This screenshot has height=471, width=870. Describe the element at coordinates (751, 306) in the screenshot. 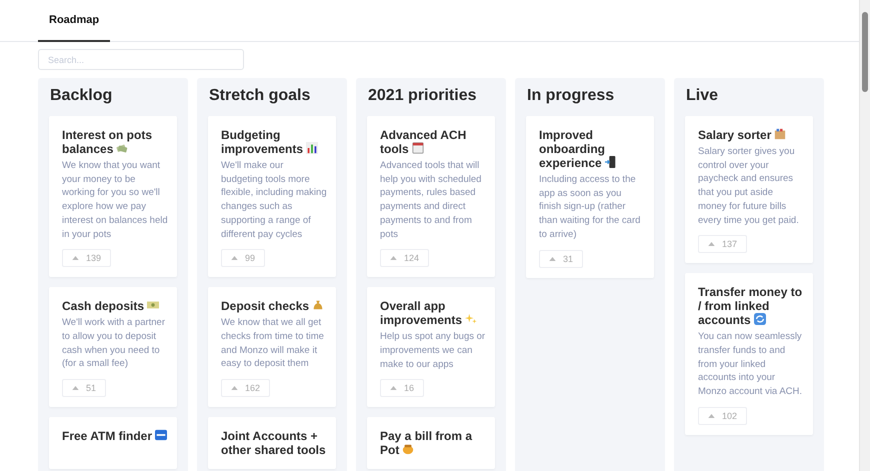

I see `card-title: Transfer money to / from linked accounts` at that location.